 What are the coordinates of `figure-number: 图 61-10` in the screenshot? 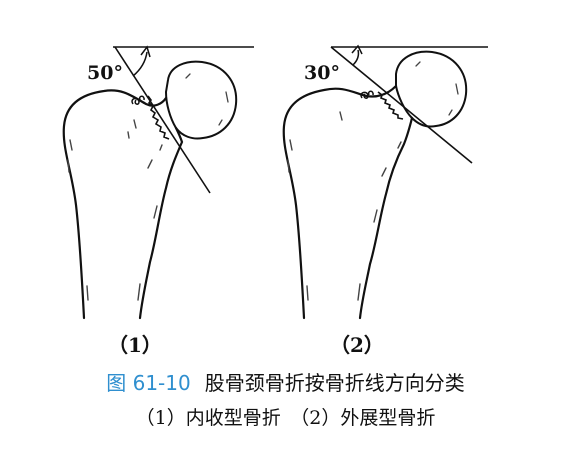 It's located at (148, 383).